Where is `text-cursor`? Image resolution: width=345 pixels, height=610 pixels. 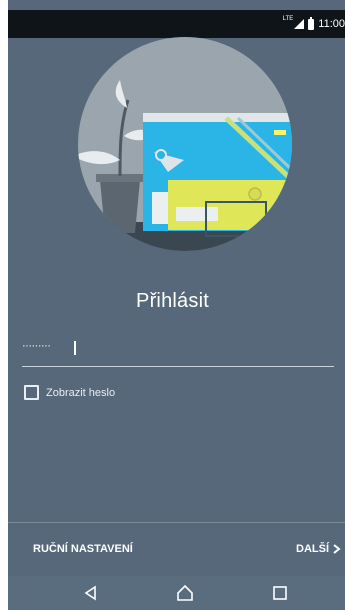
text-cursor is located at coordinates (75, 348).